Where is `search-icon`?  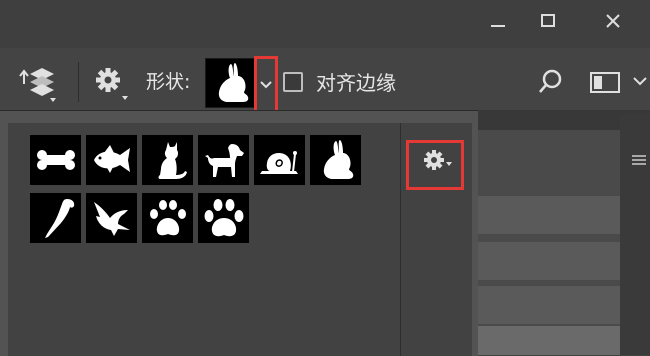
search-icon is located at coordinates (550, 81).